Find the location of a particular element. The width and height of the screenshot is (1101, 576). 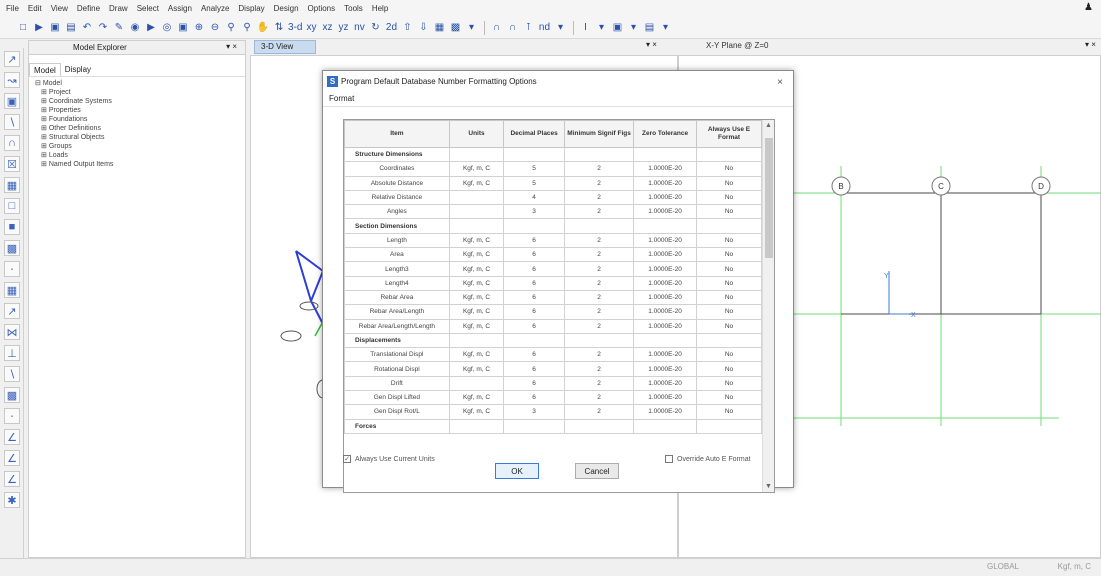

draw-frame-icon: ∩ is located at coordinates (12, 143).